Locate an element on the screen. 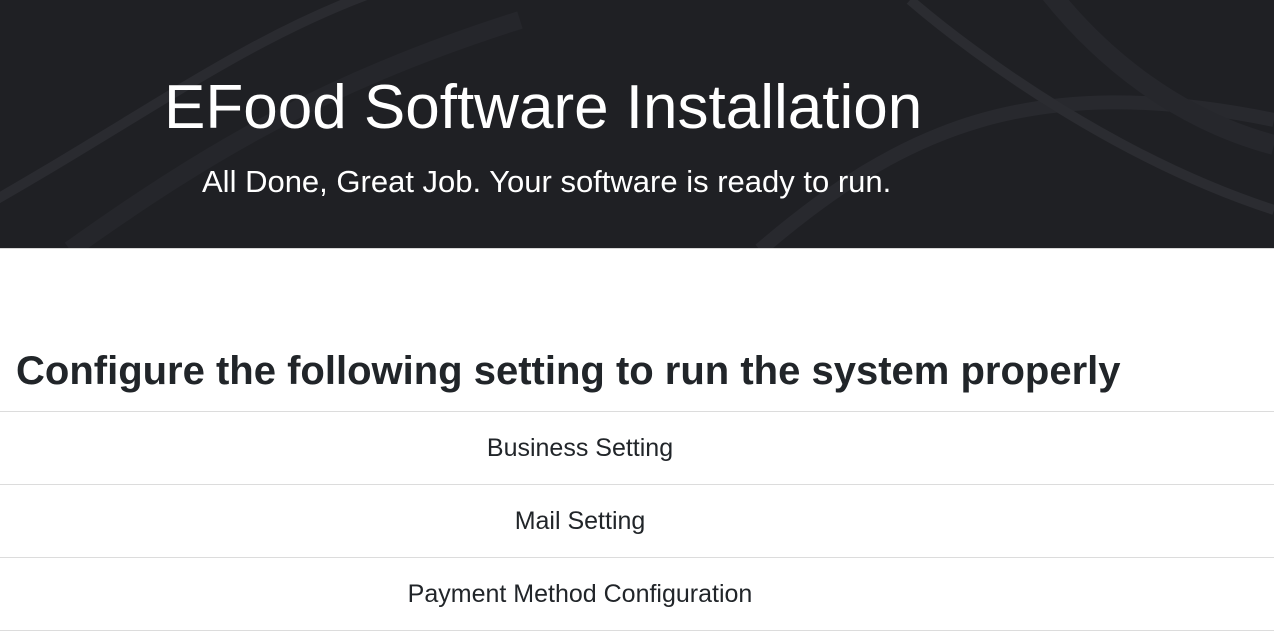 The image size is (1274, 631). settings-item-business: Business Setting is located at coordinates (637, 448).